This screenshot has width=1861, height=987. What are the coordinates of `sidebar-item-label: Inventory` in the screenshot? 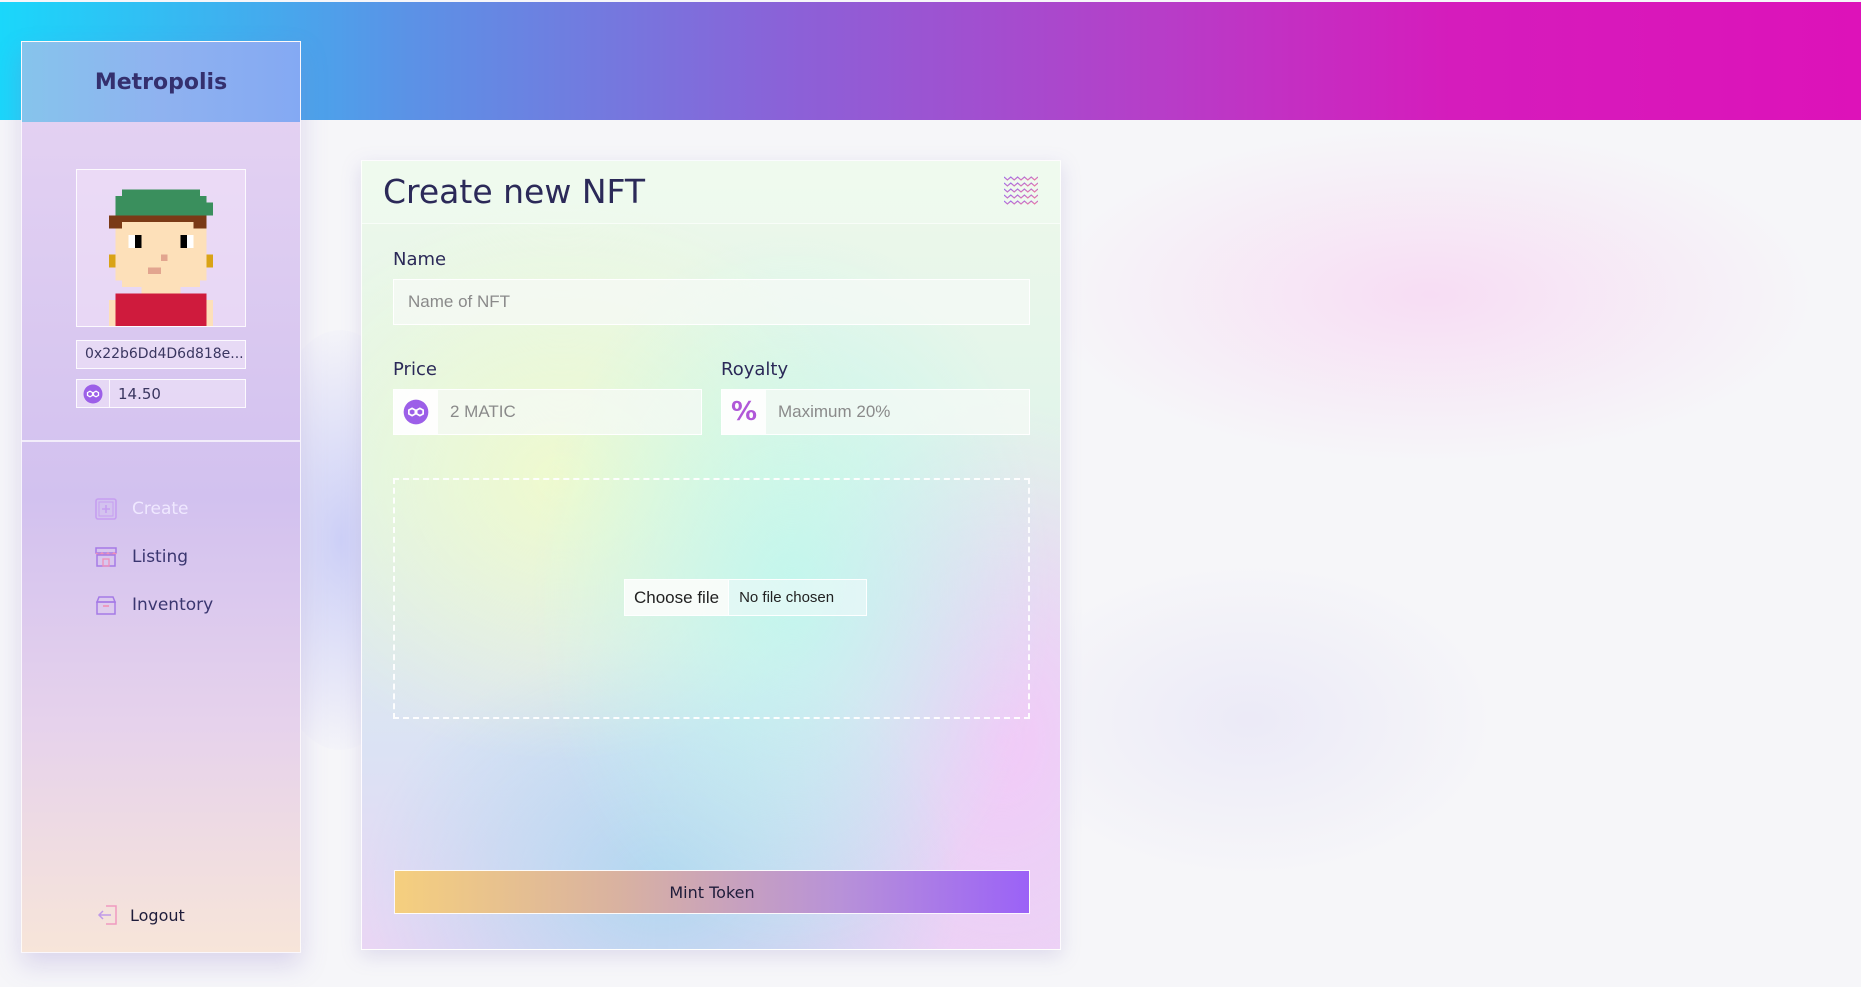 It's located at (173, 605).